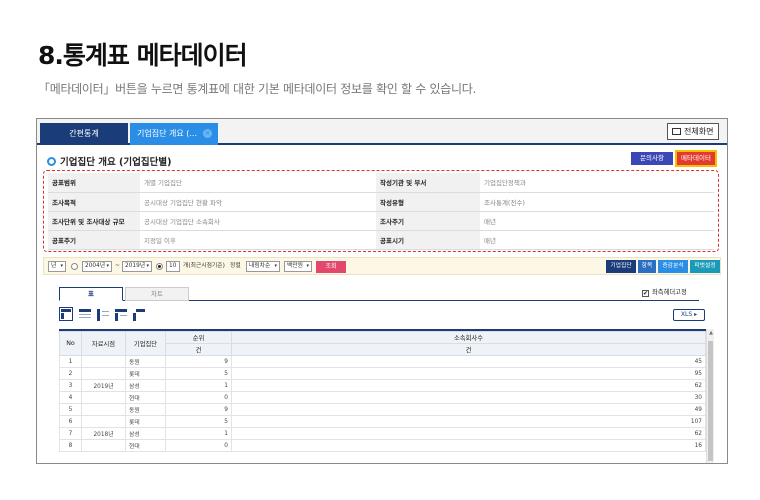 Image resolution: width=760 pixels, height=500 pixels. I want to click on cell-date: 2019년, so click(103, 385).